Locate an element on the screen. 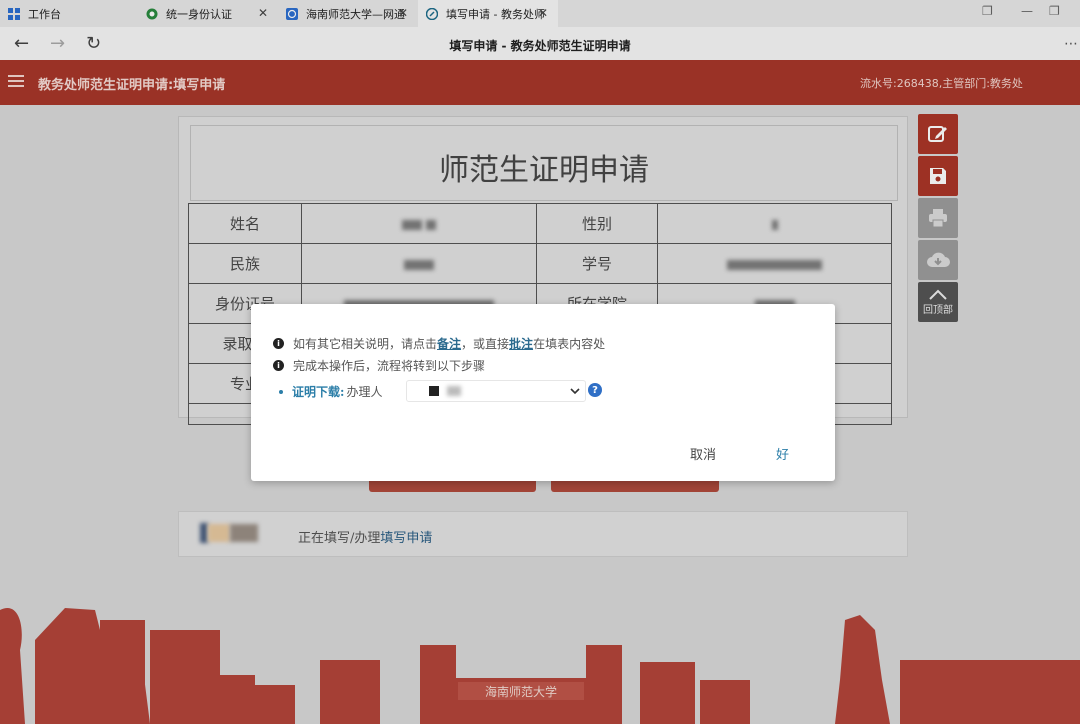 This screenshot has width=1080, height=724. help-icon: ? is located at coordinates (595, 390).